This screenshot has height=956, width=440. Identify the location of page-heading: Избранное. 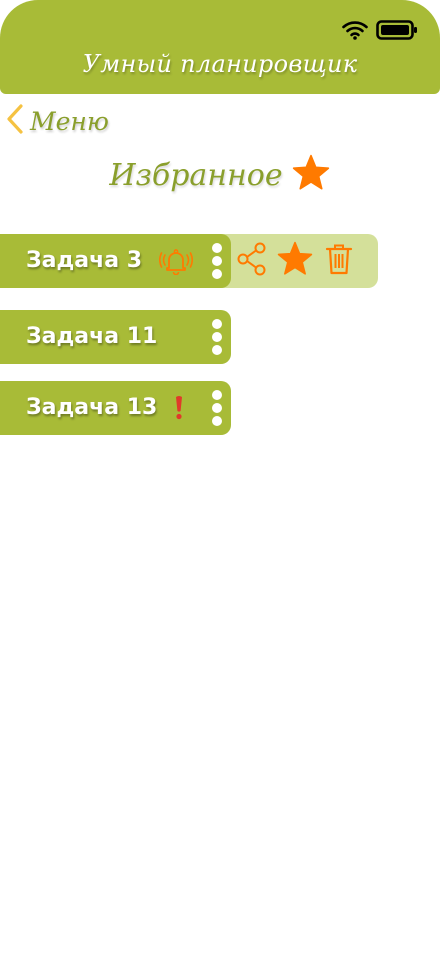
(220, 175).